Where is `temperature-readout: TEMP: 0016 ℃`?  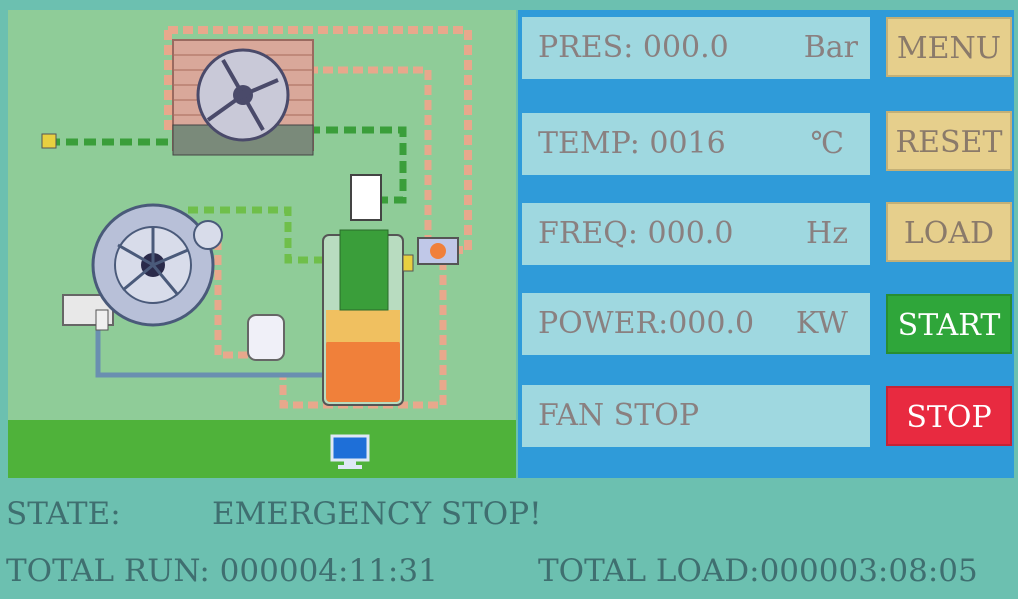
temperature-readout: TEMP: 0016 ℃ is located at coordinates (696, 144).